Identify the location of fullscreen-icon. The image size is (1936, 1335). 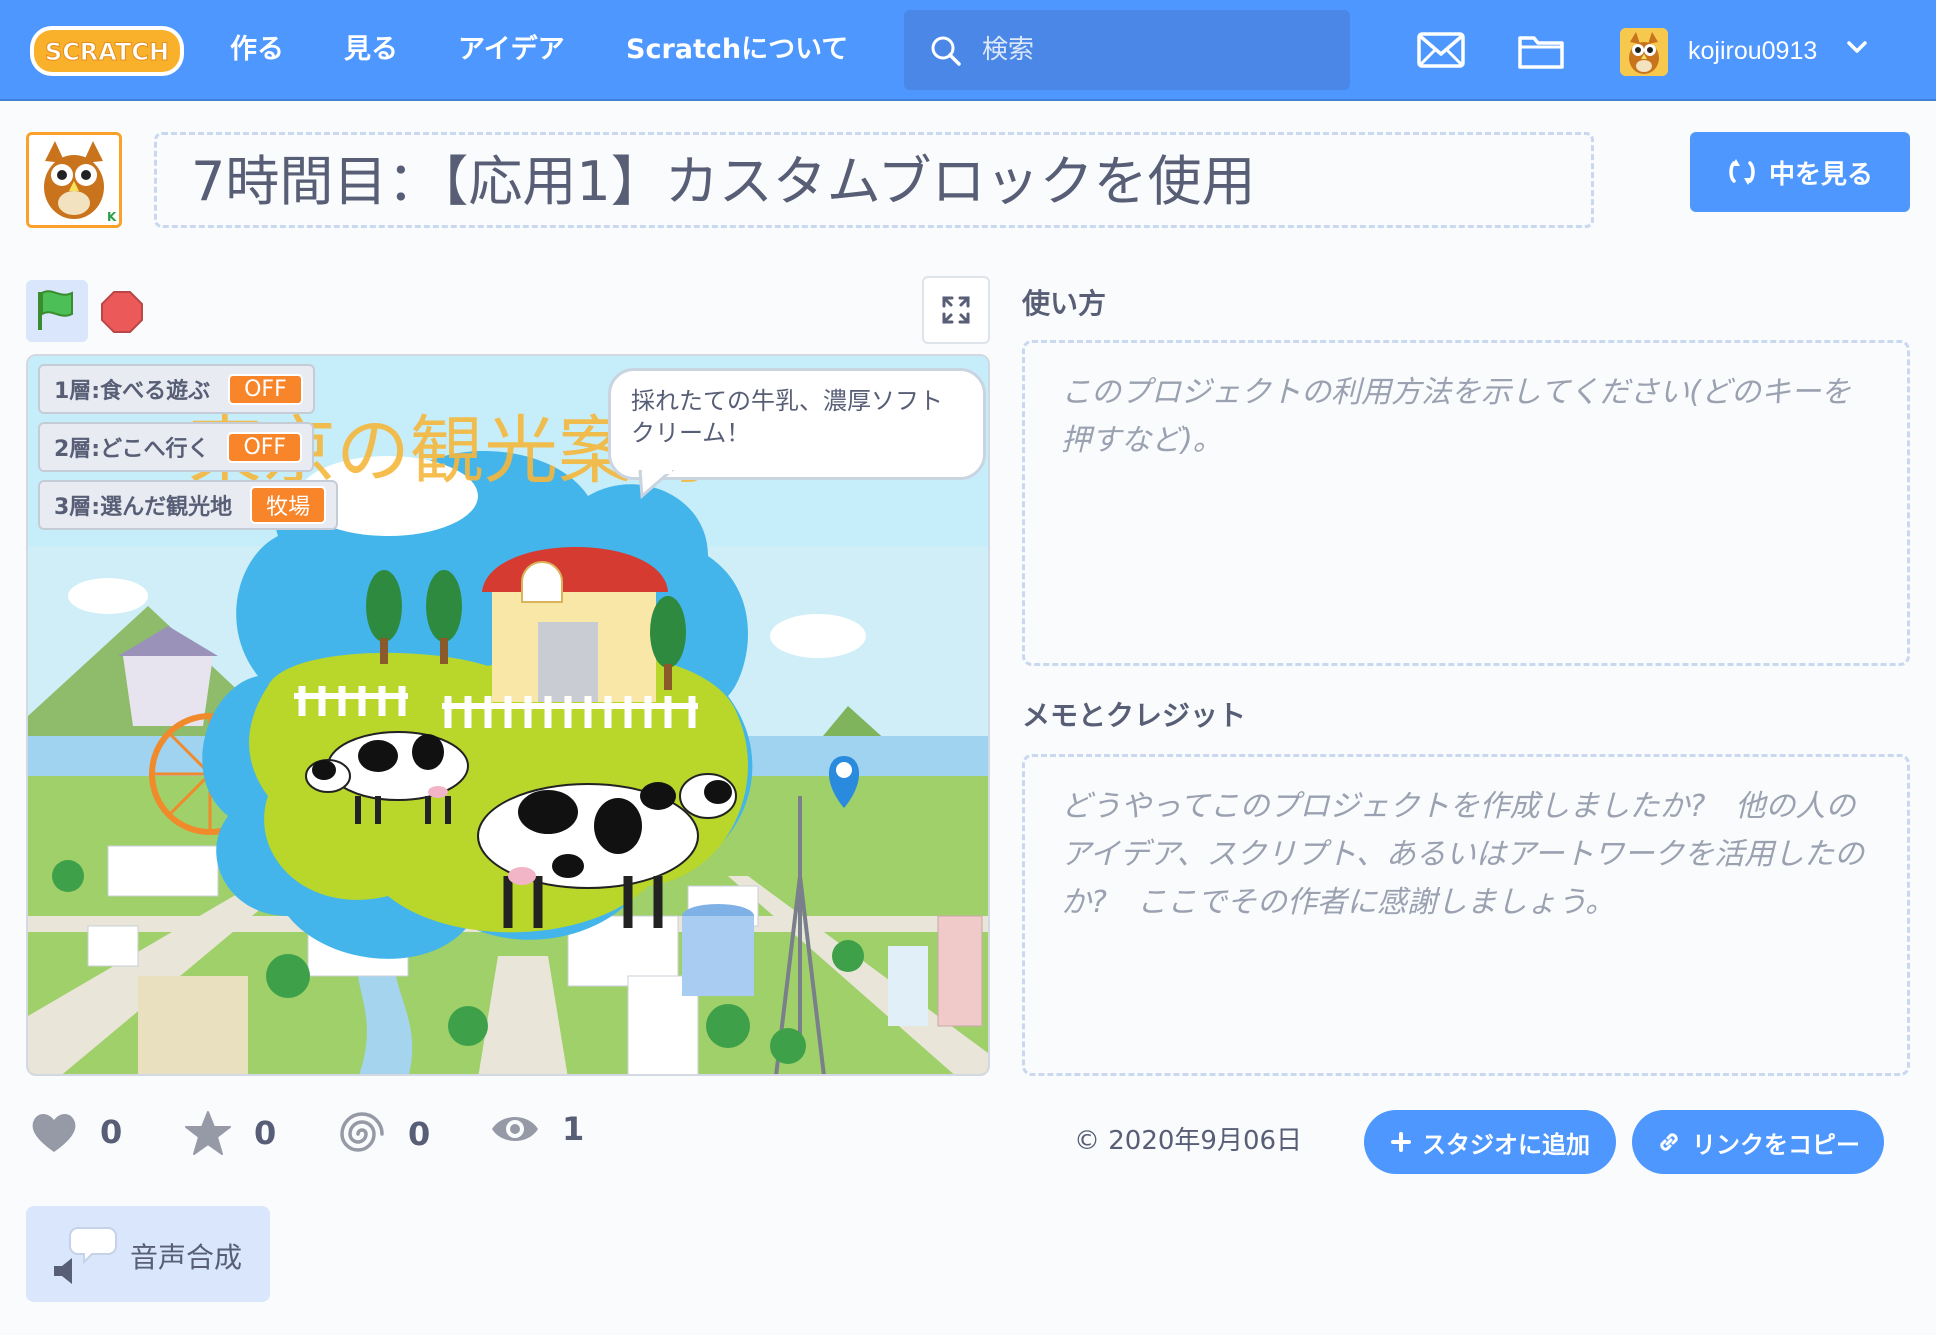
(956, 310).